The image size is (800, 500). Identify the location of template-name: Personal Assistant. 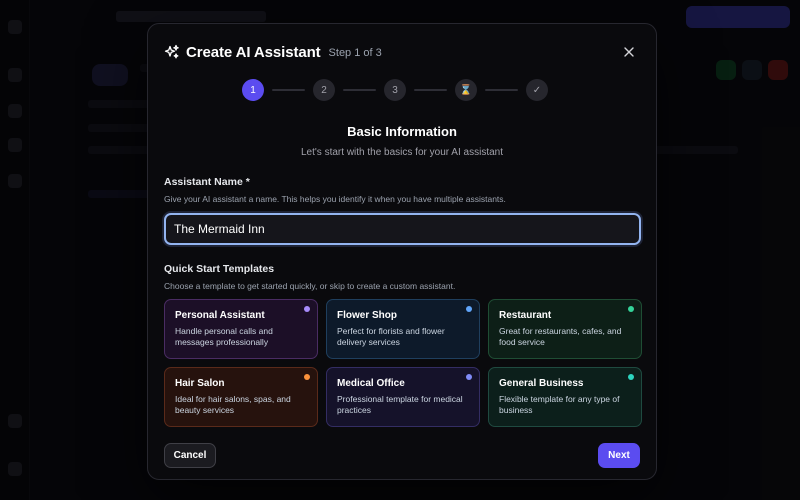
(220, 315).